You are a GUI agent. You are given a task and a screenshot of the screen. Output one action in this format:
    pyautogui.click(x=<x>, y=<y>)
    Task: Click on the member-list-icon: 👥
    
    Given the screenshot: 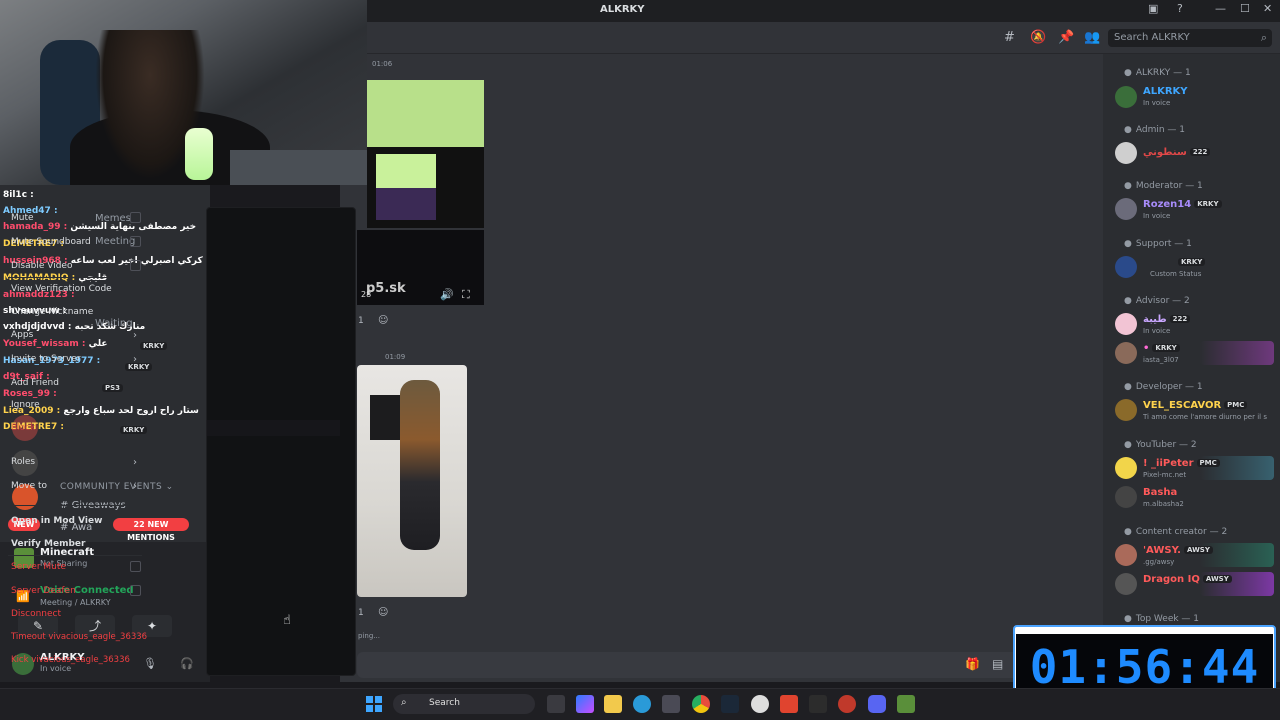 What is the action you would take?
    pyautogui.click(x=1092, y=37)
    